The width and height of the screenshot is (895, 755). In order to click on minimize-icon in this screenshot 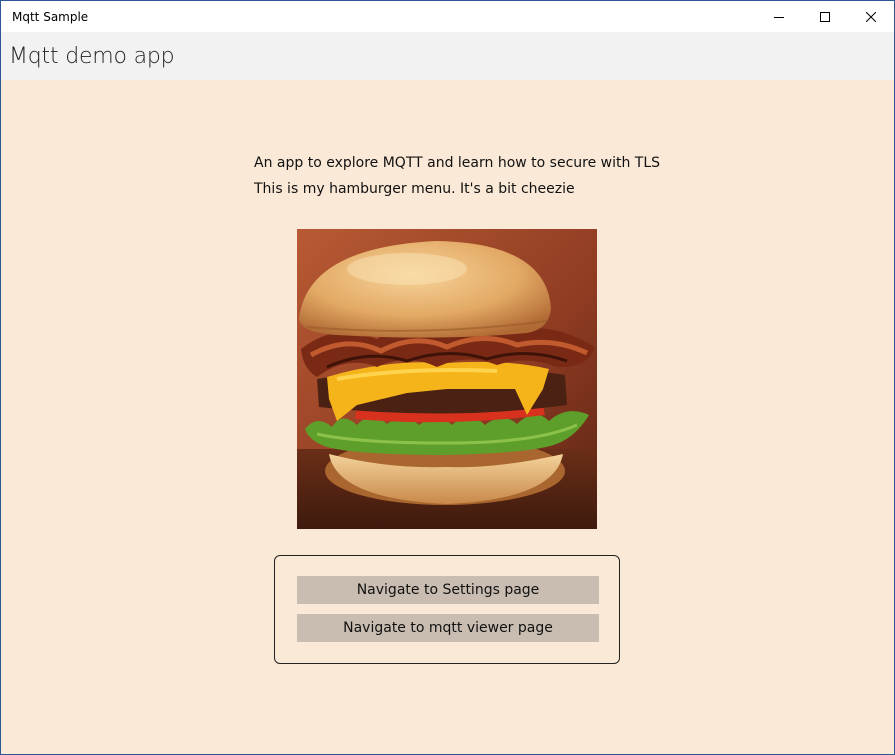, I will do `click(779, 17)`.